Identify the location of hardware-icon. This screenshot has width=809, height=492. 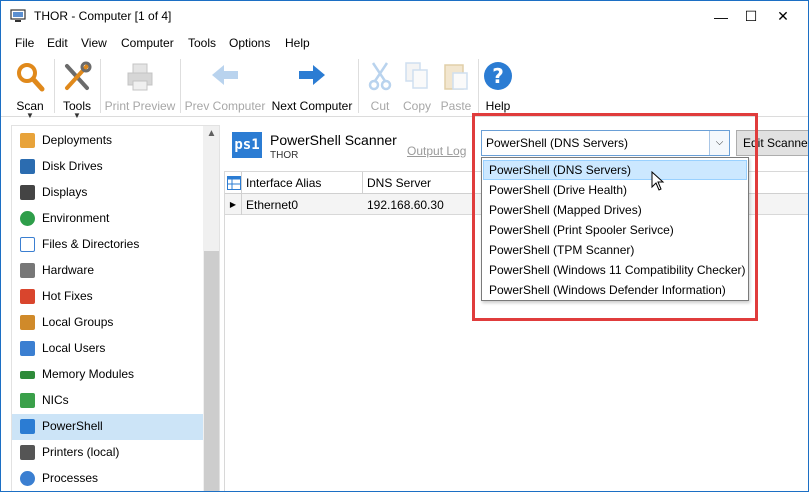
(27, 270).